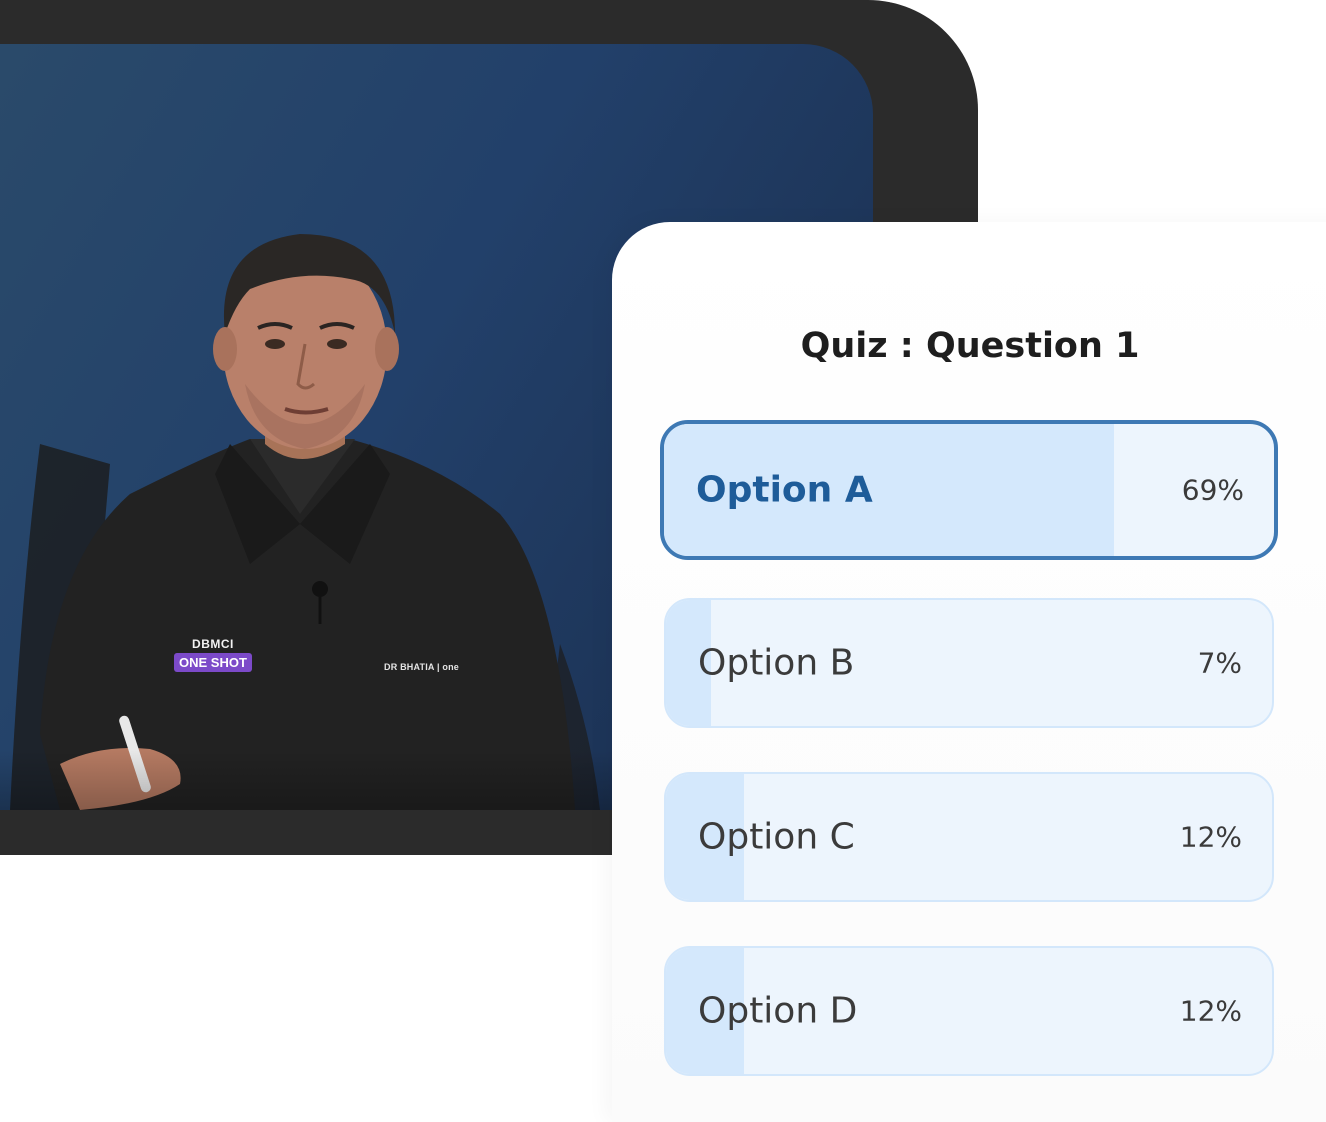  Describe the element at coordinates (778, 1011) in the screenshot. I see `option-d-label: Option D` at that location.